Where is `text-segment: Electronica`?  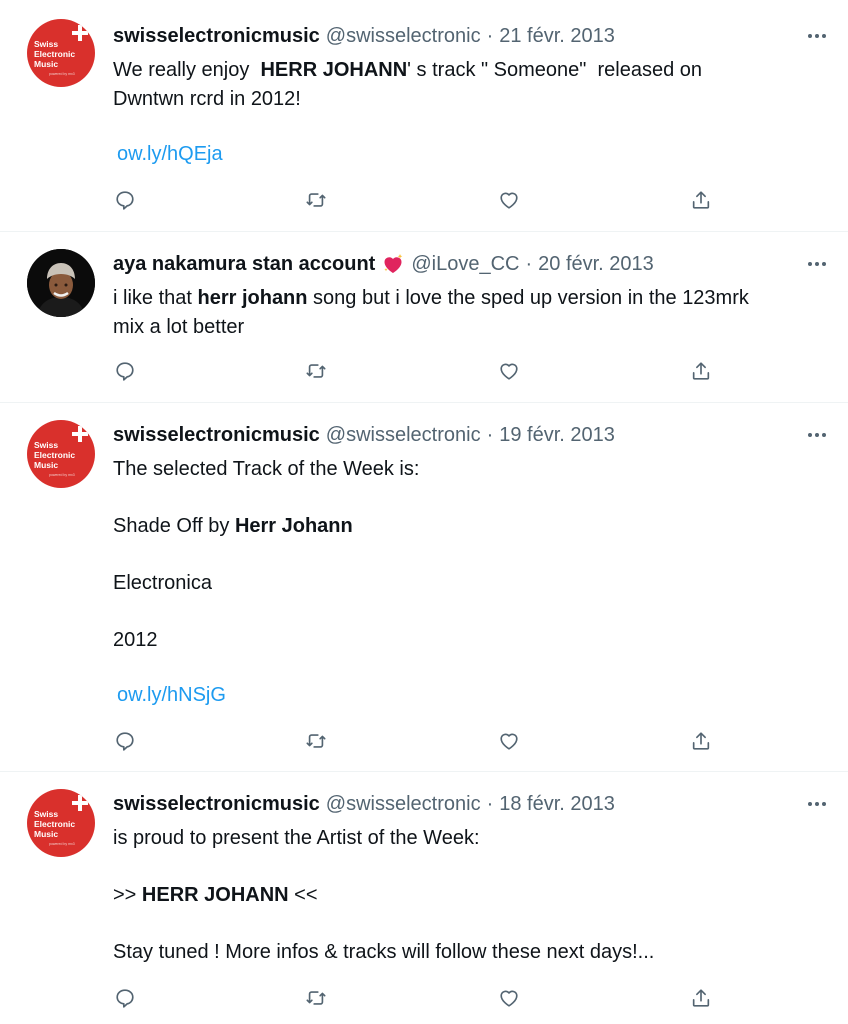
text-segment: Electronica is located at coordinates (162, 583).